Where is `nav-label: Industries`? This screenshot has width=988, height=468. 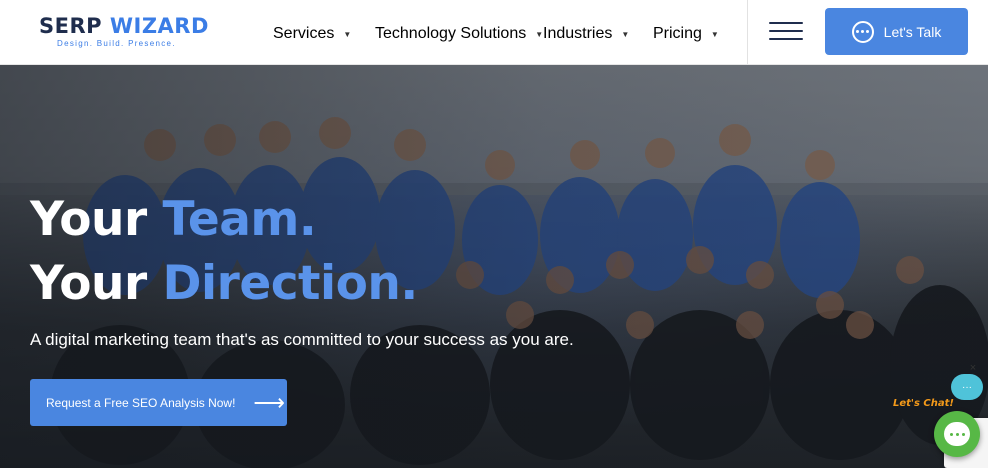 nav-label: Industries is located at coordinates (578, 33).